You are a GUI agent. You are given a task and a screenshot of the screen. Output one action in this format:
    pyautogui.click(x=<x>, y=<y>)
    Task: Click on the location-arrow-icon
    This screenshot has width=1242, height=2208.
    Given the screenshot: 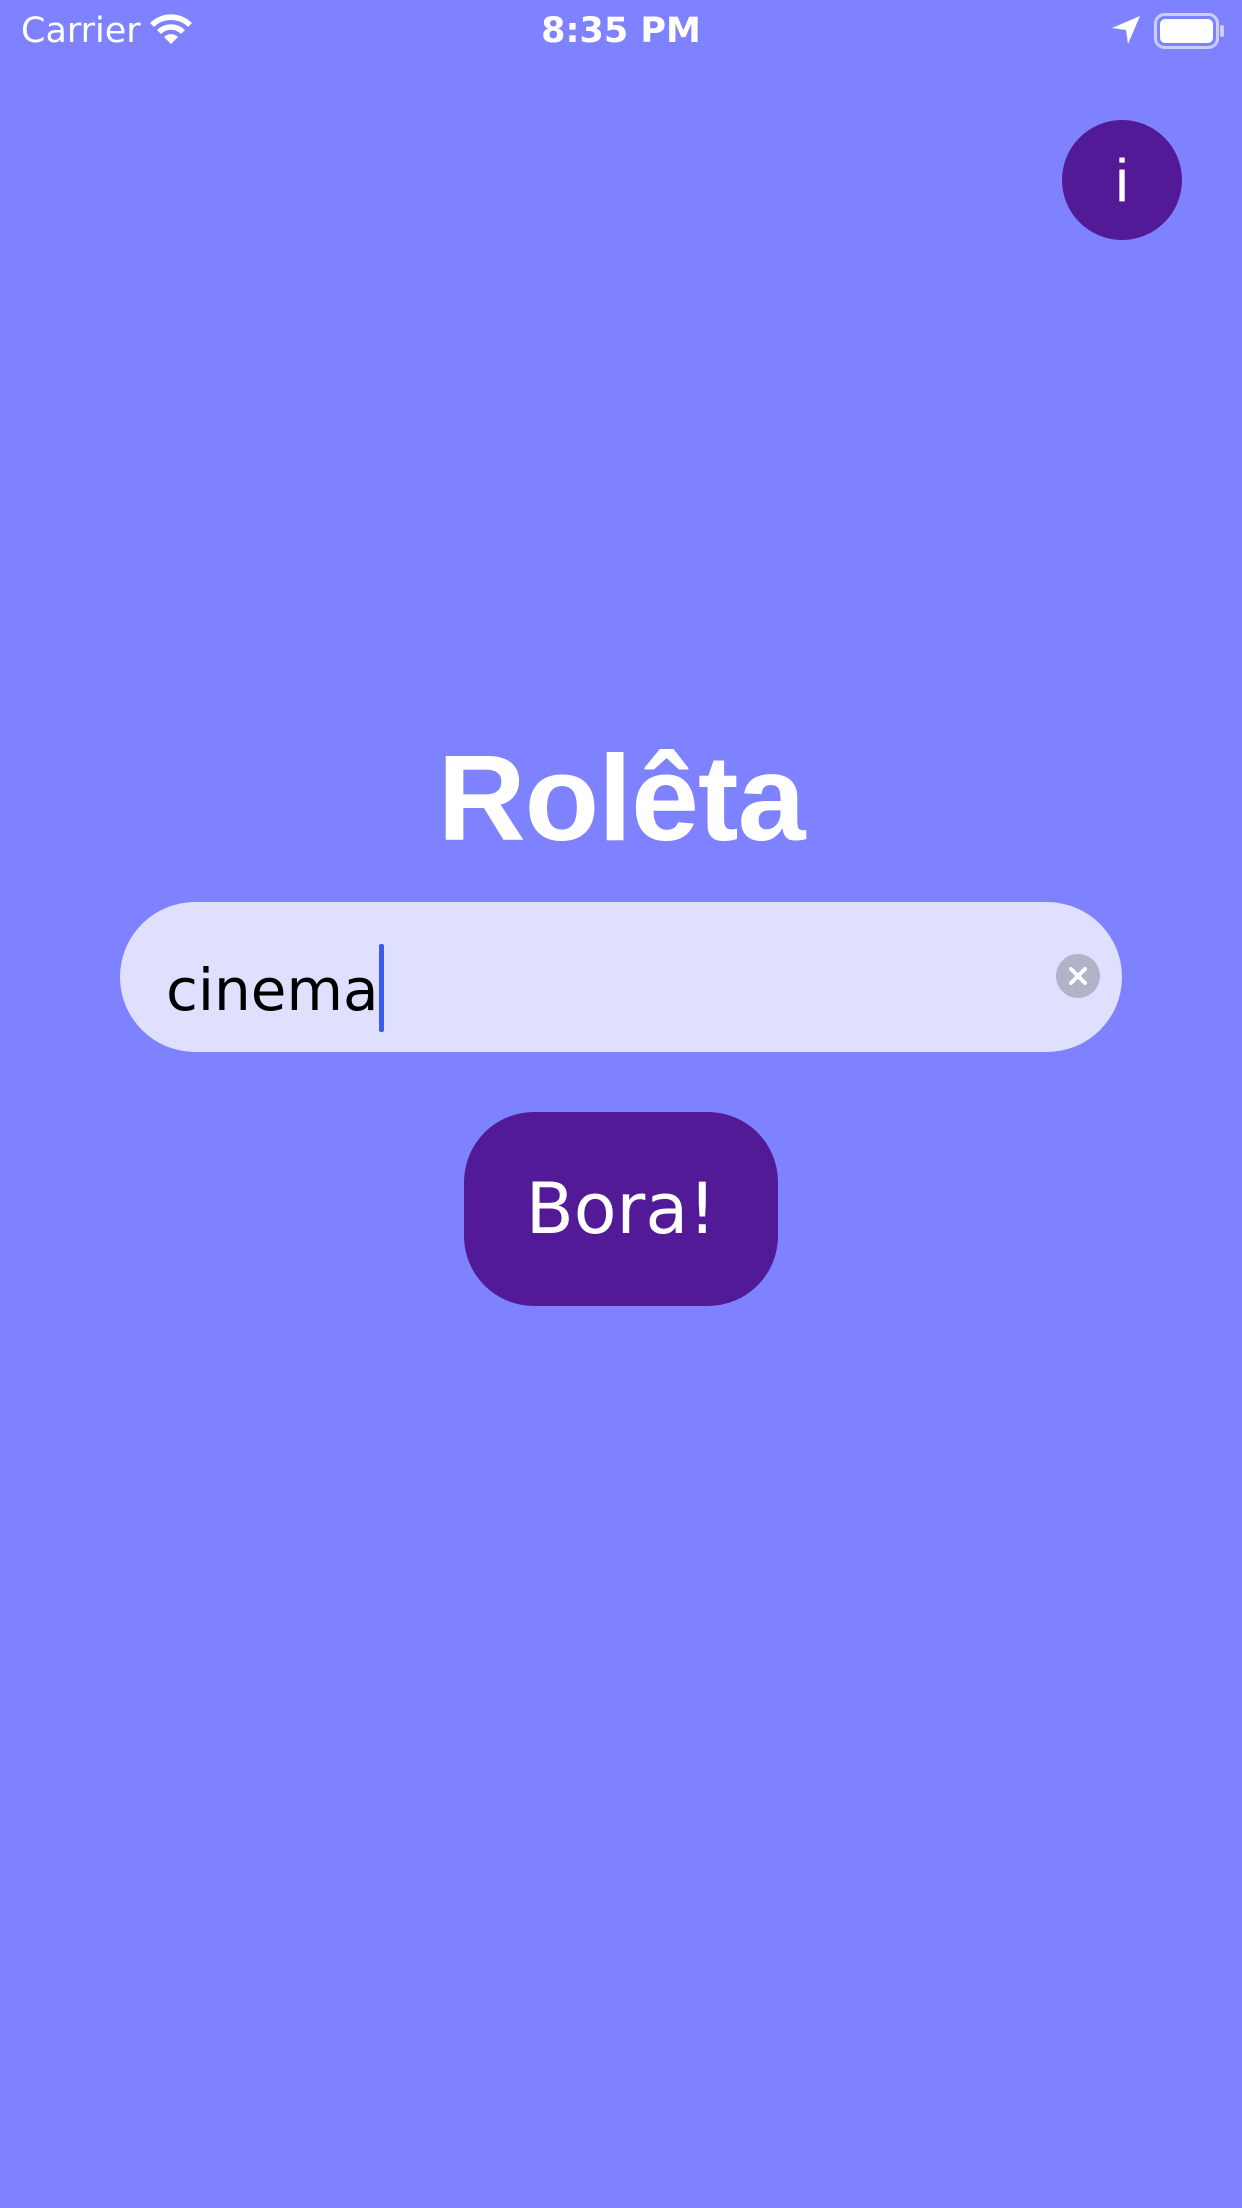 What is the action you would take?
    pyautogui.click(x=1126, y=30)
    